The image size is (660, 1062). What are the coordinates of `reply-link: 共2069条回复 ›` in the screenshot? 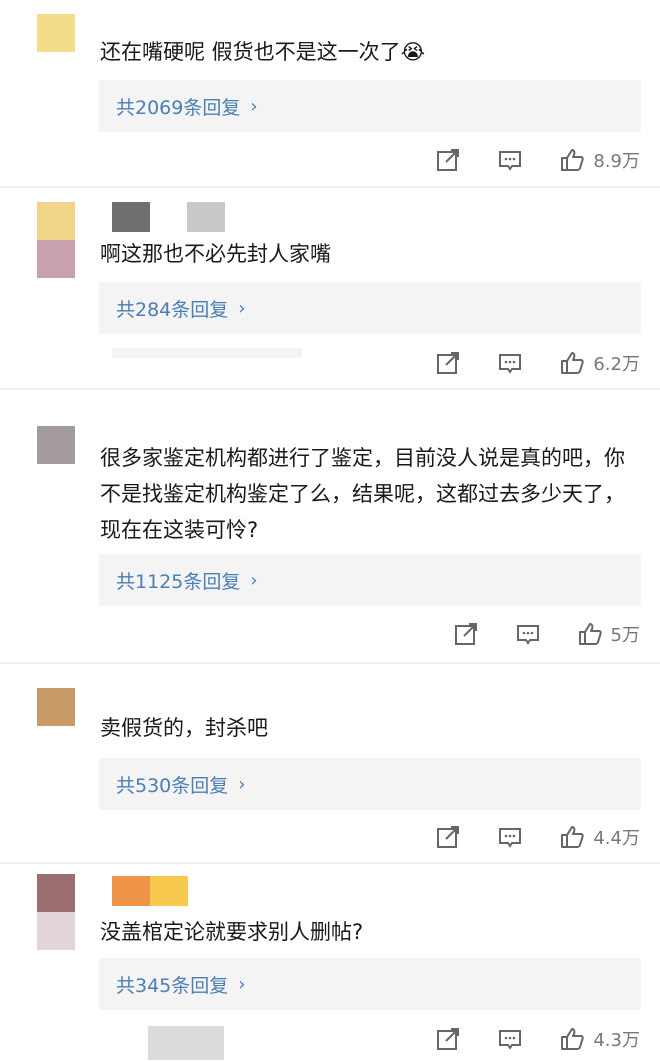 It's located at (370, 106).